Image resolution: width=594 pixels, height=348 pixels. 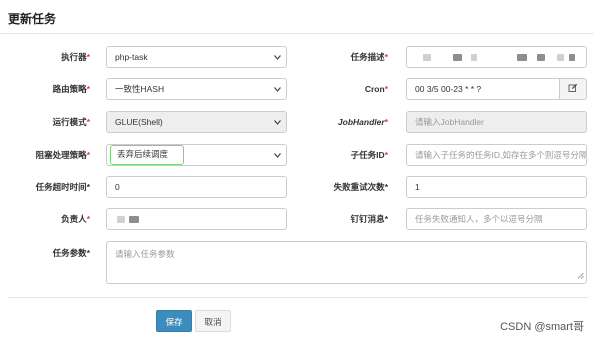 I want to click on timeout-label: 任务超时时间*, so click(x=62, y=187).